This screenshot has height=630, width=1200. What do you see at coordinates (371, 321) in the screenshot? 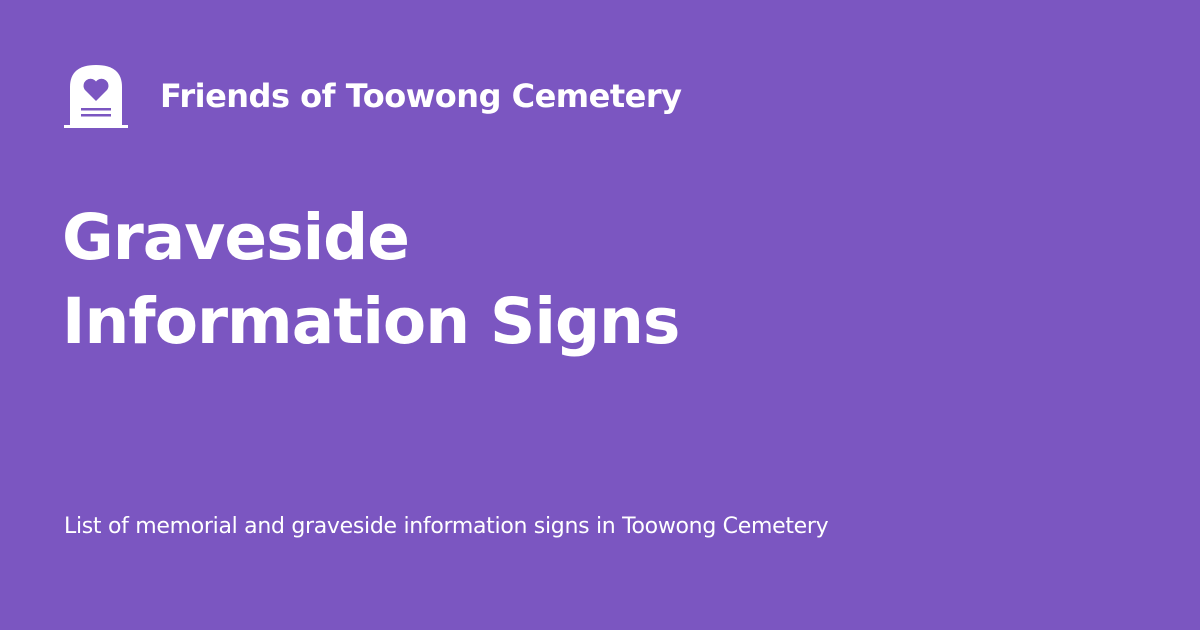
I see `page-title-line-2: Information Signs` at bounding box center [371, 321].